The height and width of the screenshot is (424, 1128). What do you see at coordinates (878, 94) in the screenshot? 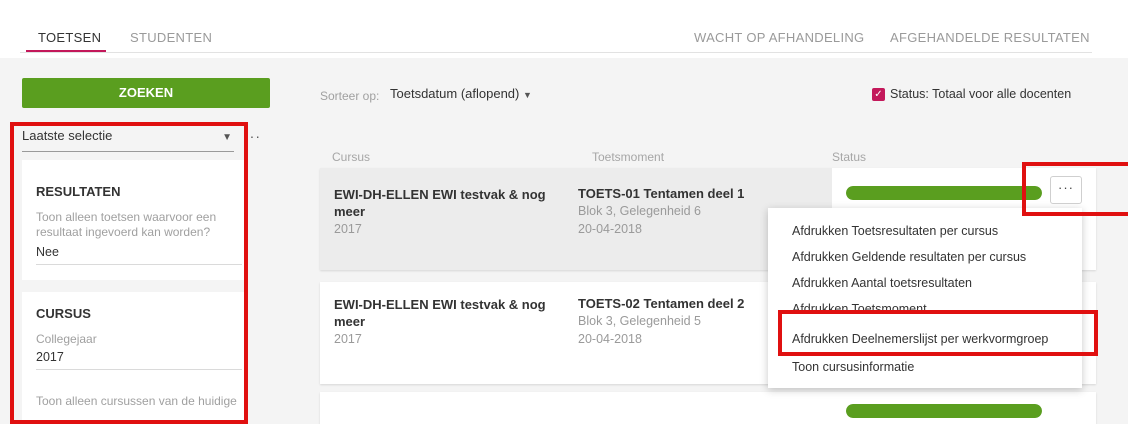
I see `status-checkbox: ✓` at bounding box center [878, 94].